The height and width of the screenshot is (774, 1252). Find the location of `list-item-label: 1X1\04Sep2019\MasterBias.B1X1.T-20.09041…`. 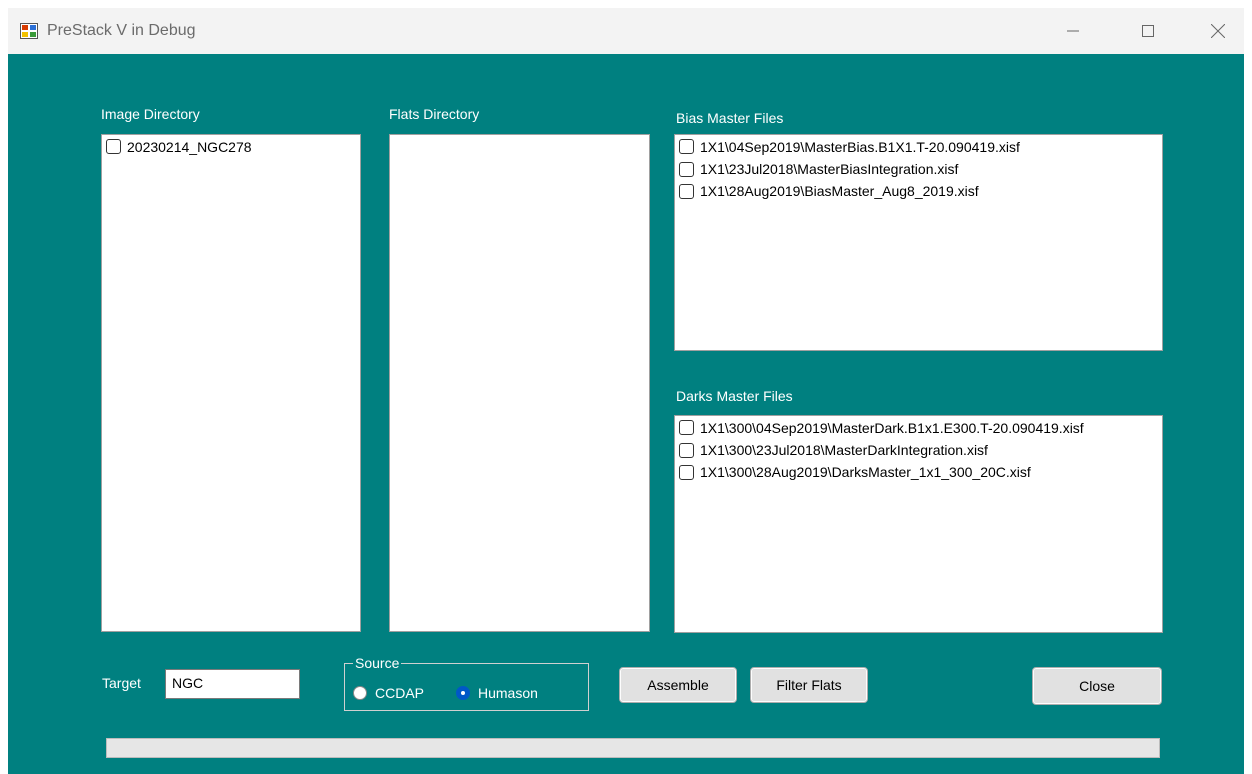

list-item-label: 1X1\04Sep2019\MasterBias.B1X1.T-20.09041… is located at coordinates (860, 146).